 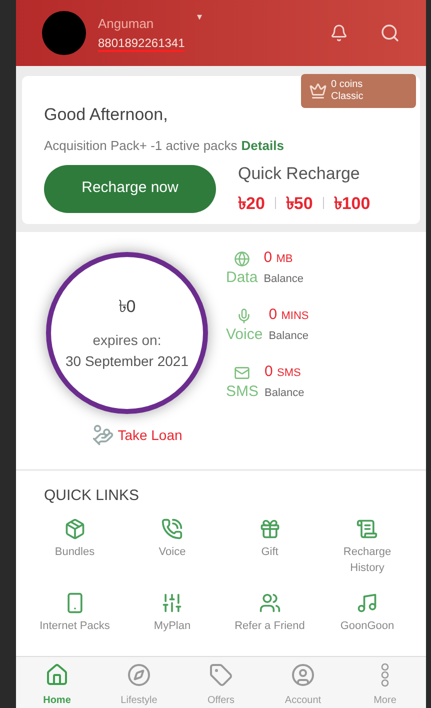 I want to click on usage-value: 0 SMS, so click(x=283, y=372).